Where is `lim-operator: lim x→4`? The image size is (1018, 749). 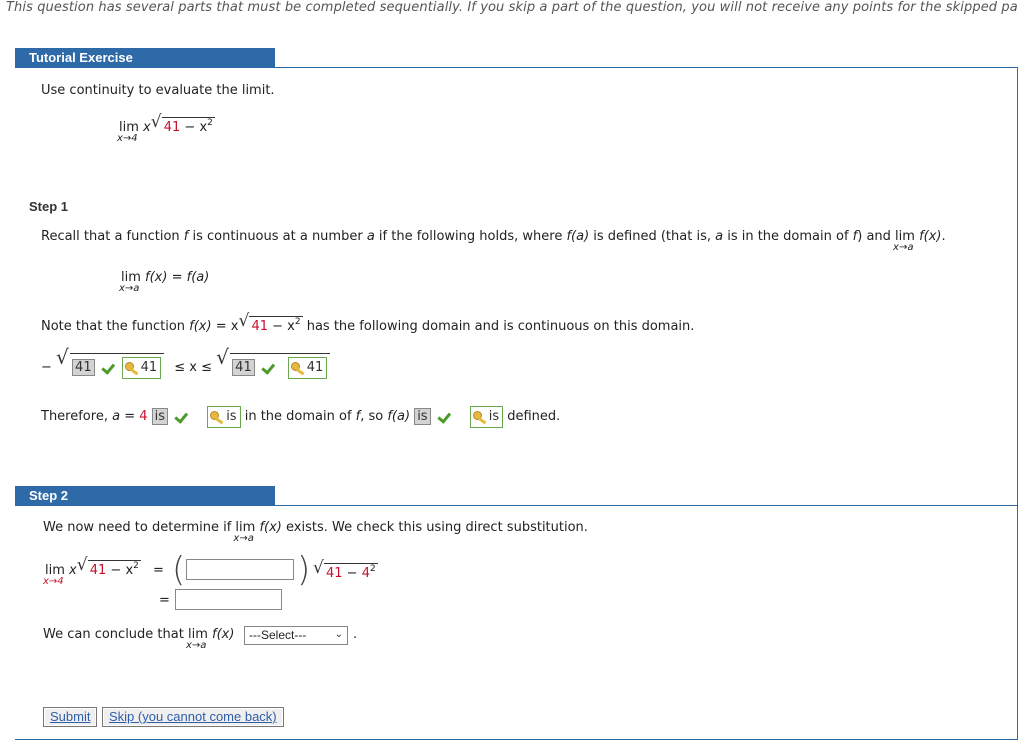
lim-operator: lim x→4 is located at coordinates (54, 575).